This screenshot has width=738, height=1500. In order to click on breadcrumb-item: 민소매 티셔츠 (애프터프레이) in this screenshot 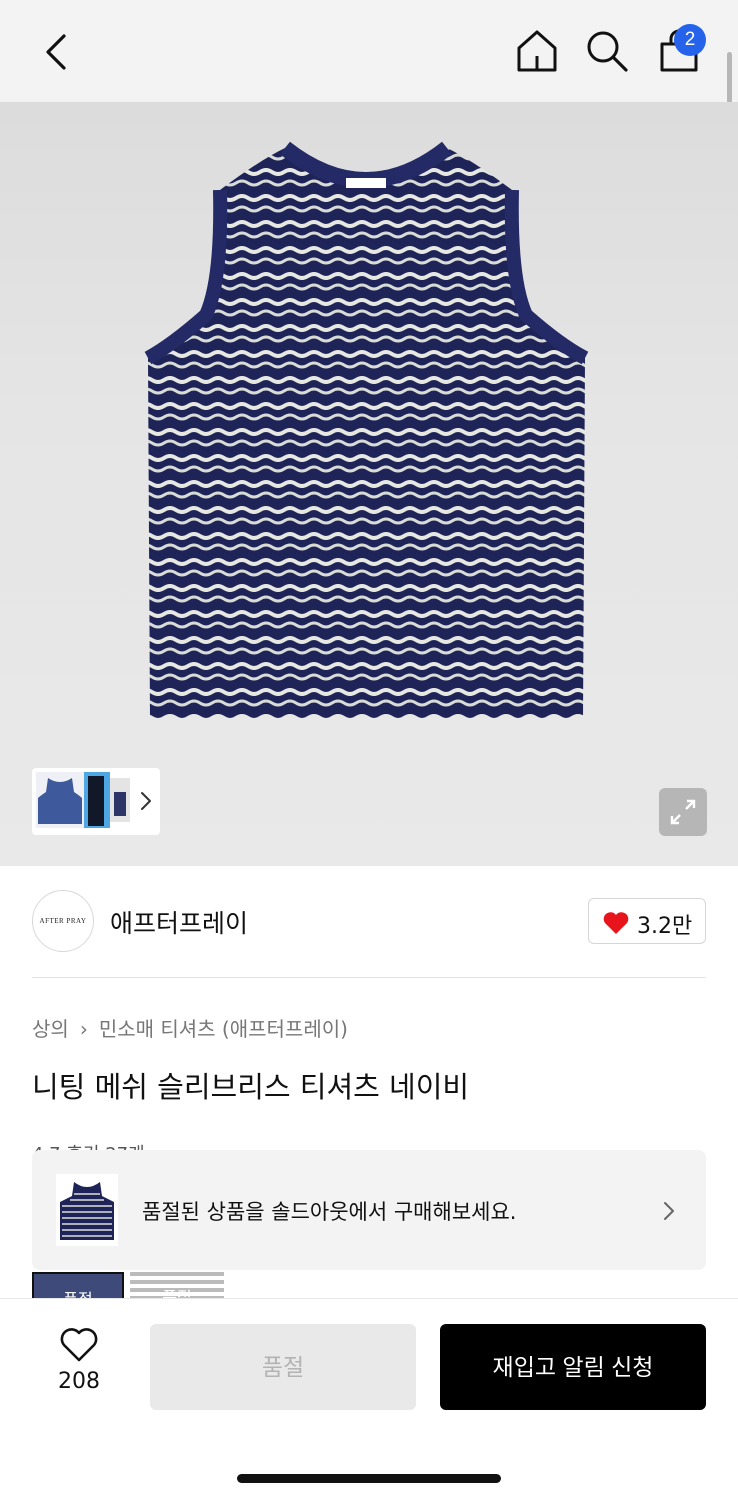, I will do `click(223, 1029)`.